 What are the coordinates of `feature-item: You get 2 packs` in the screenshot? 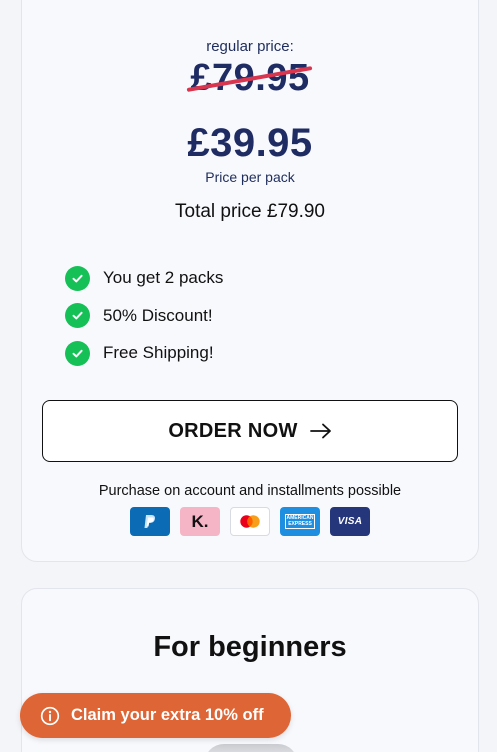 It's located at (144, 278).